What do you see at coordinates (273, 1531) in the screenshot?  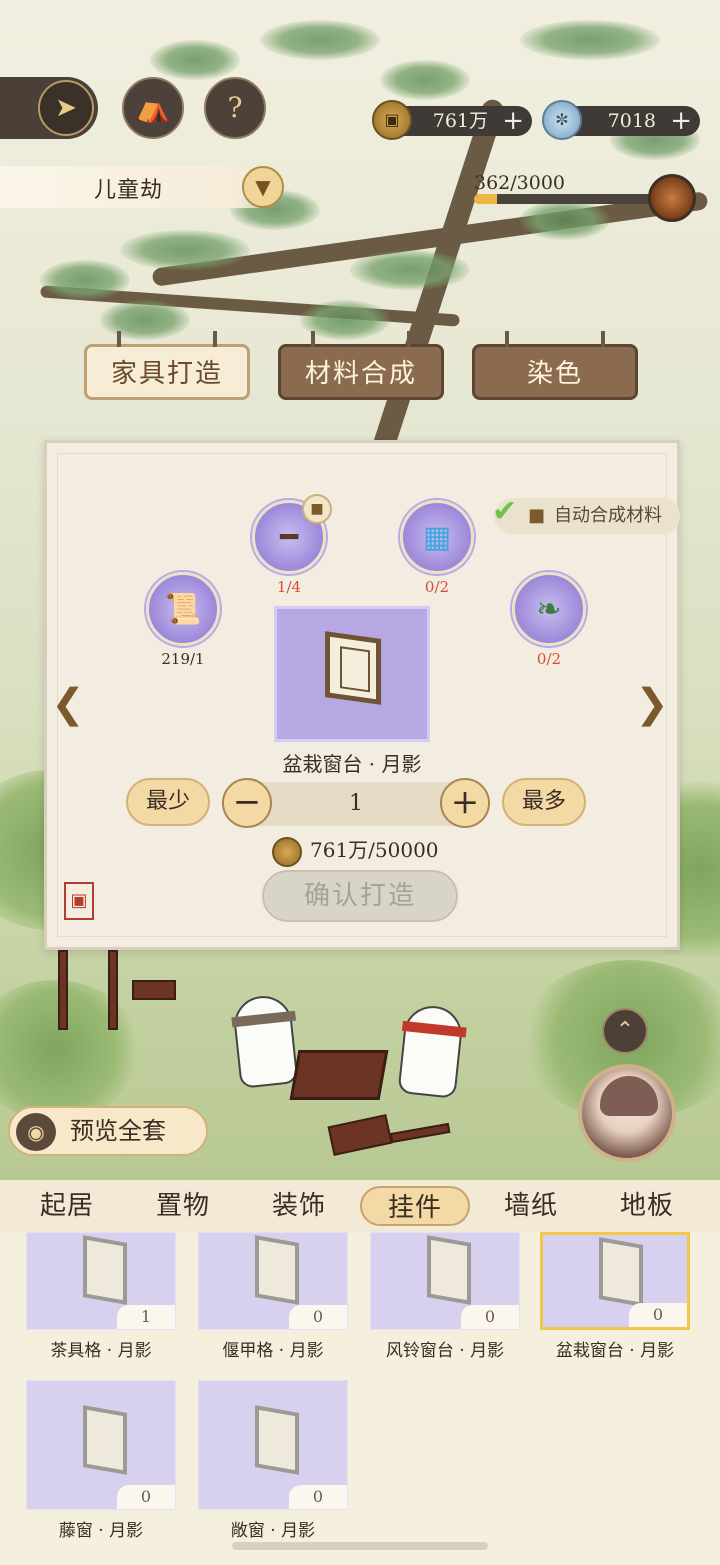 I see `item-label: 敞窗 · 月影` at bounding box center [273, 1531].